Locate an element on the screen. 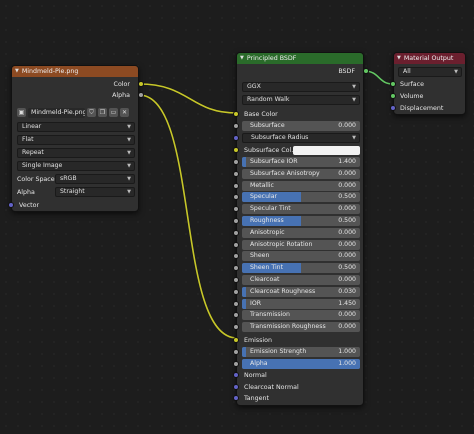 This screenshot has height=434, width=474. value-slider: Sheen Tint 0.500 is located at coordinates (301, 268).